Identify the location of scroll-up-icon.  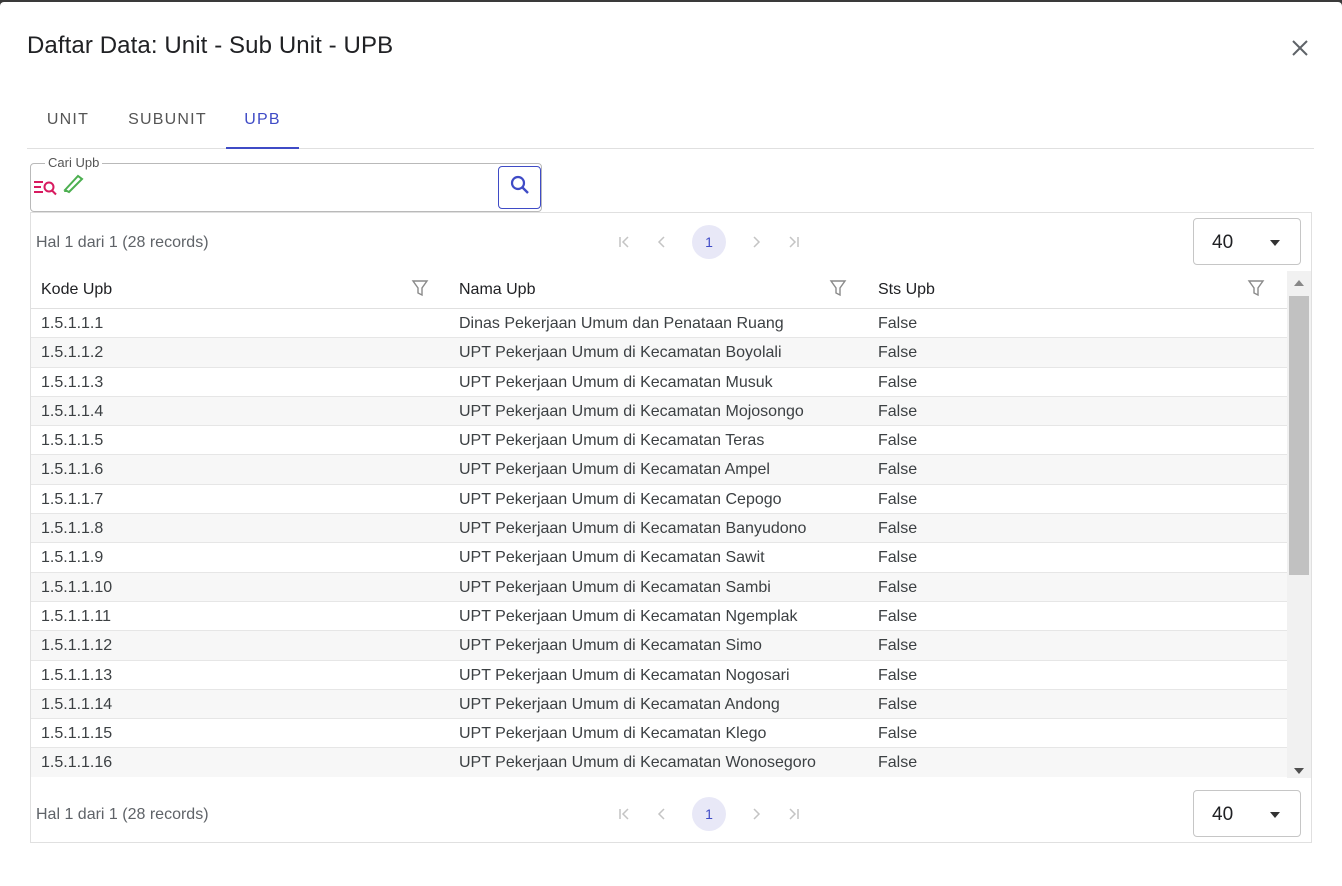
(1299, 283).